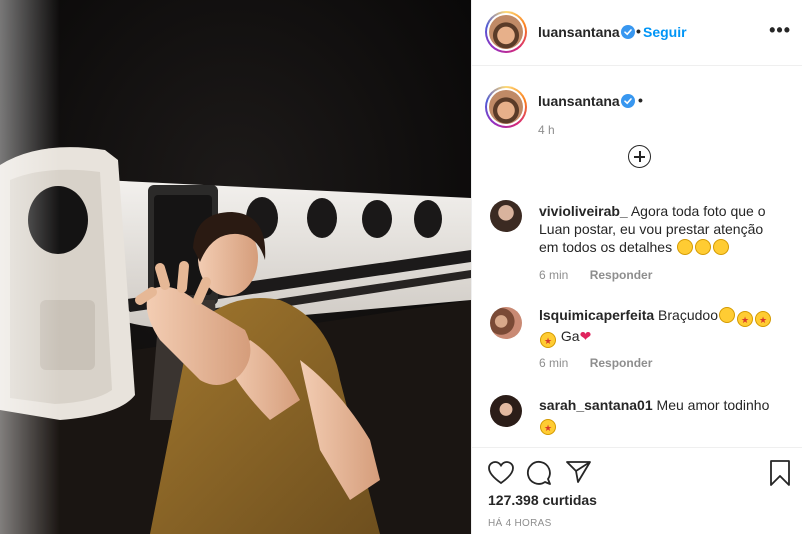  I want to click on post-actions: 127.398 curtidas HÁ 4 HORAS, so click(637, 490).